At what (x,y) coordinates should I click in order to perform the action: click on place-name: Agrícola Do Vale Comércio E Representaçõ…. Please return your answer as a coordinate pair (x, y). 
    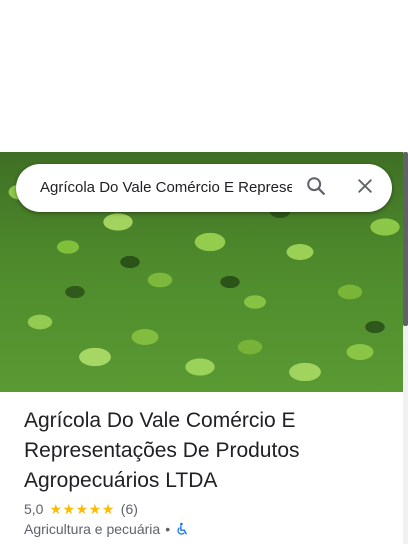
    Looking at the image, I should click on (162, 450).